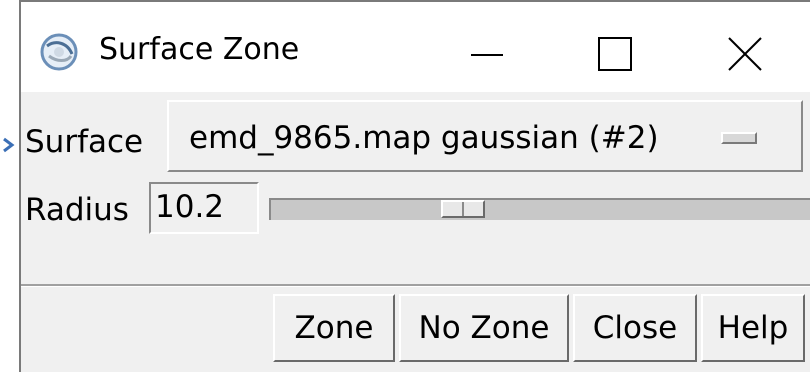  What do you see at coordinates (9, 145) in the screenshot?
I see `pointer-arrow-icon` at bounding box center [9, 145].